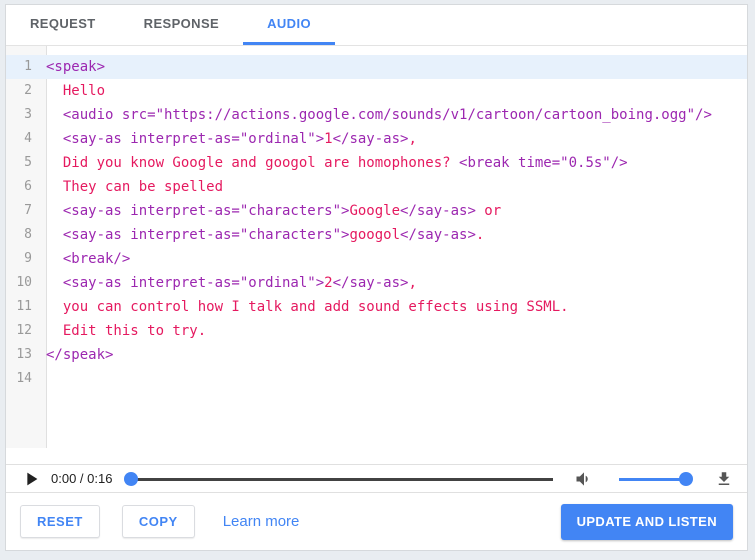  Describe the element at coordinates (376, 379) in the screenshot. I see `code-line-14: 14` at that location.